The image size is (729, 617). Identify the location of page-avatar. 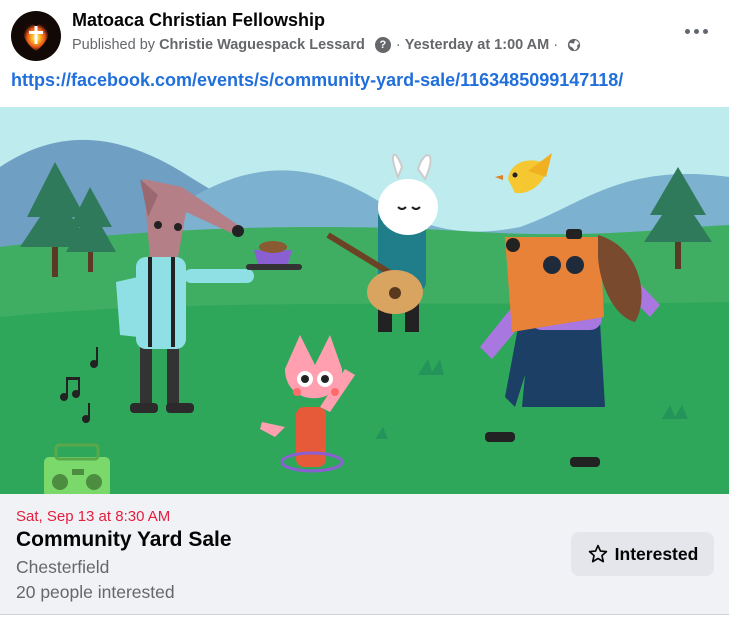
(36, 36).